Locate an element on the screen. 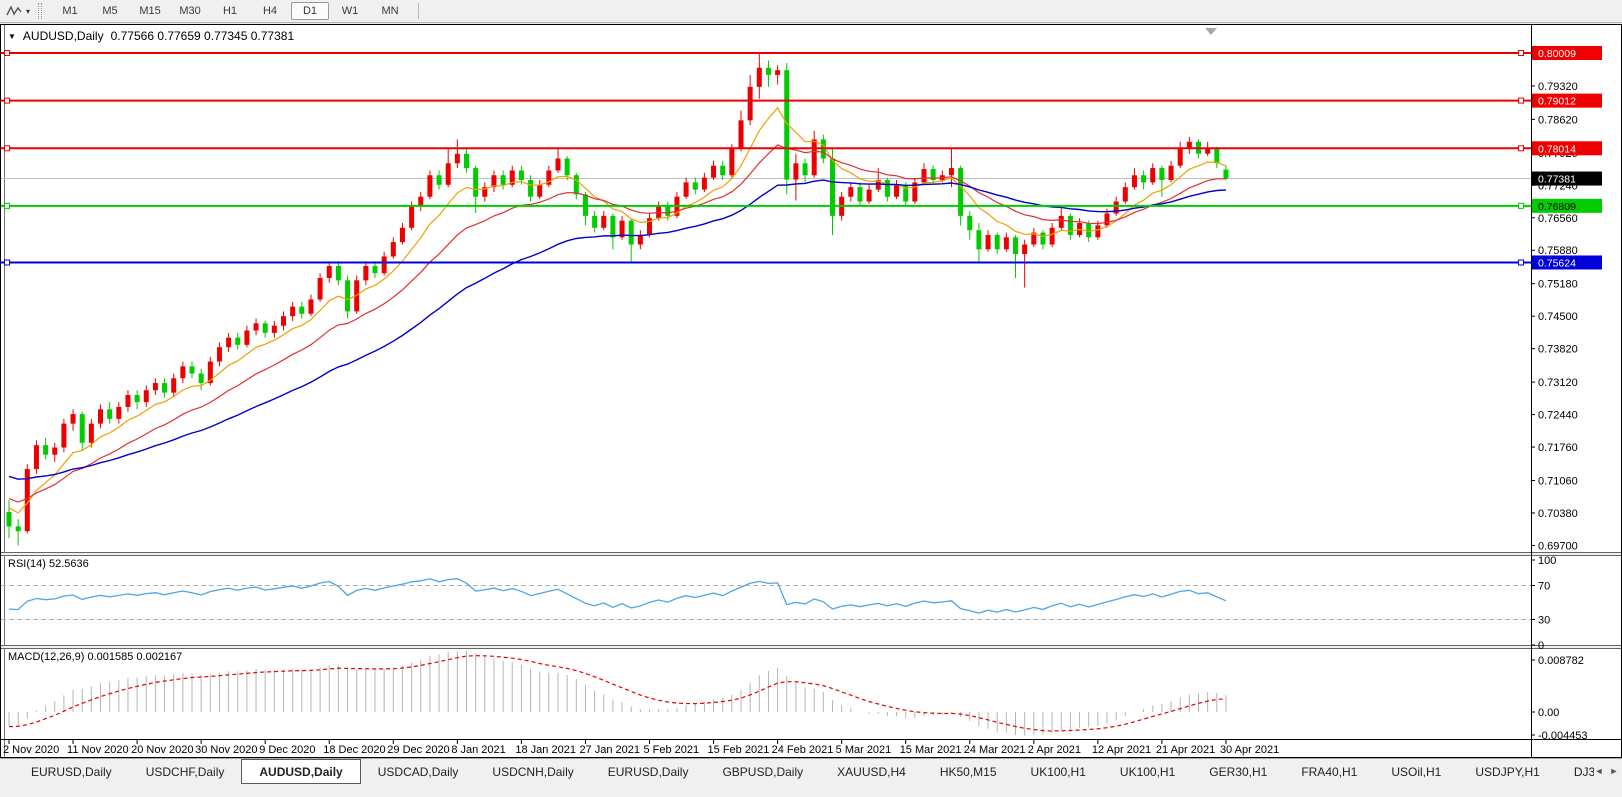 This screenshot has width=1622, height=797. tab-dj30-weekly: DJ30,Weekly is located at coordinates (1575, 771).